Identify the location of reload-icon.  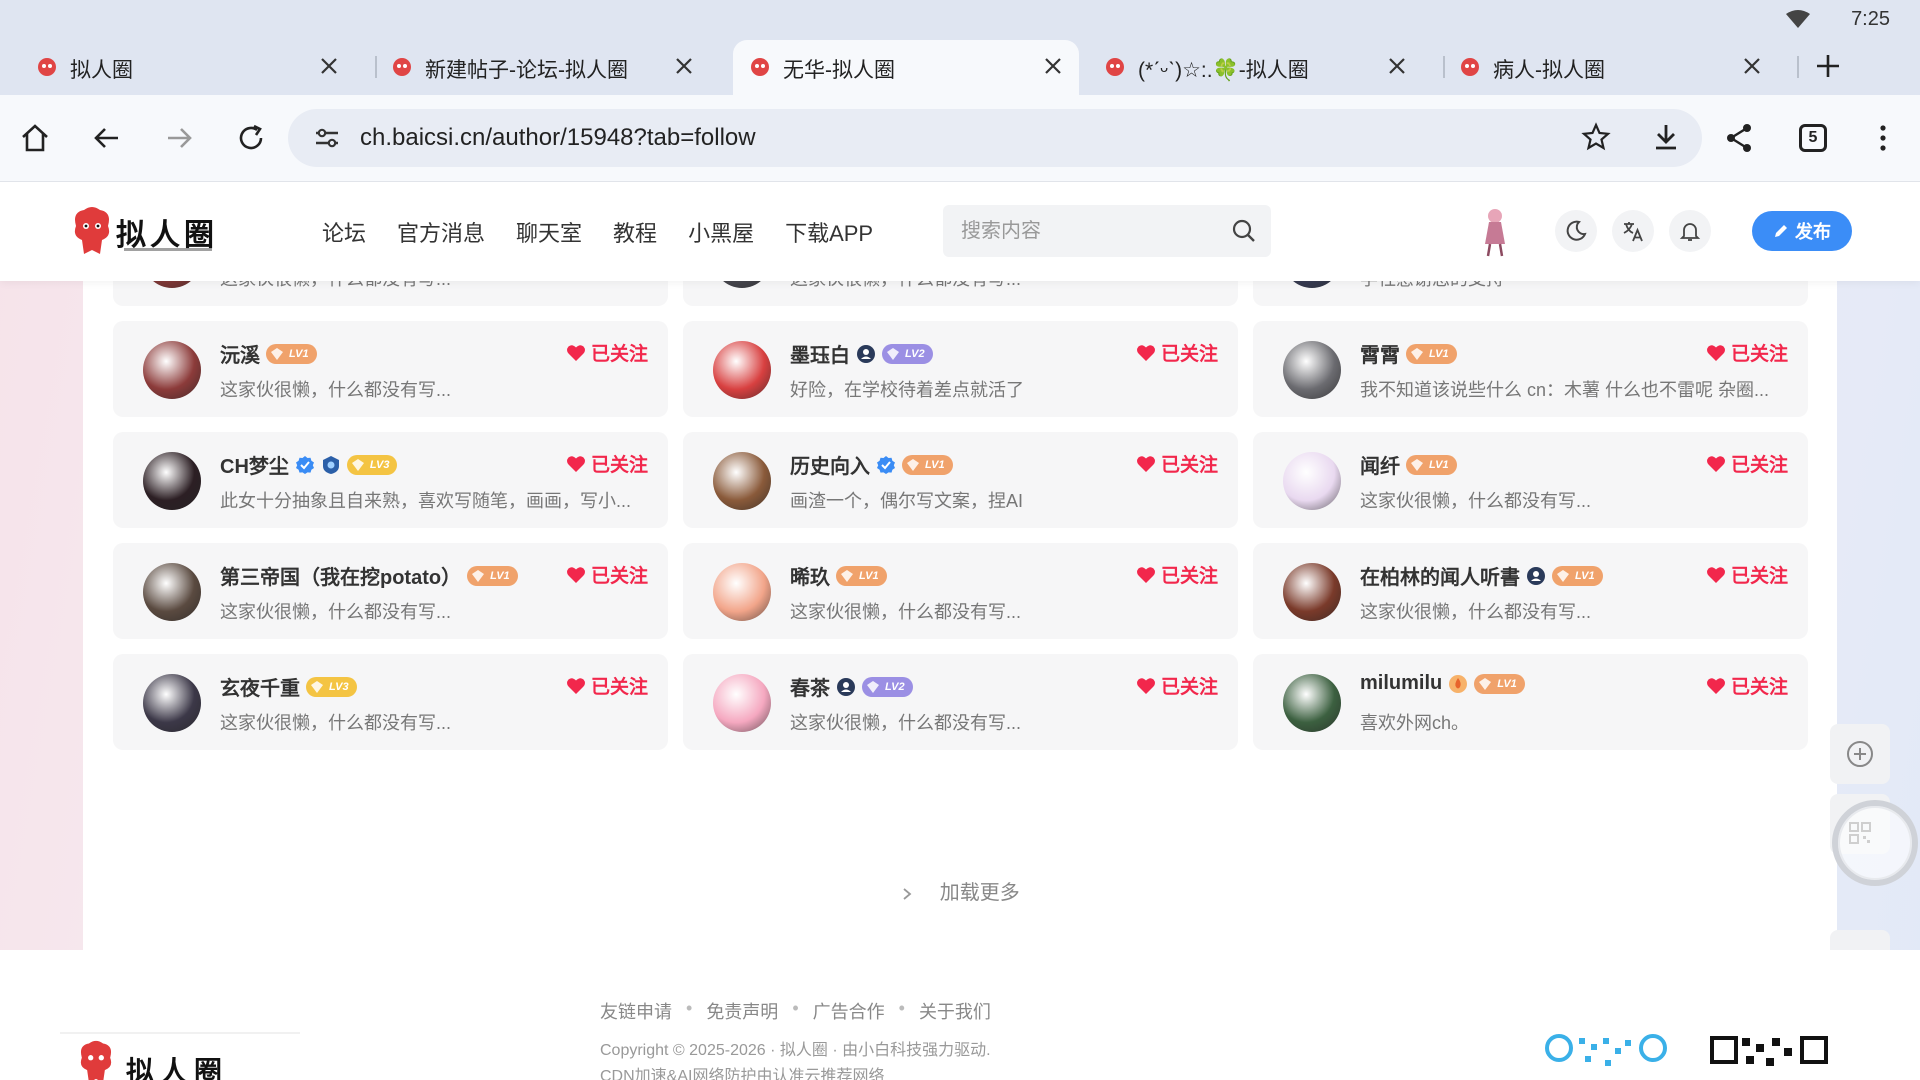
(251, 138).